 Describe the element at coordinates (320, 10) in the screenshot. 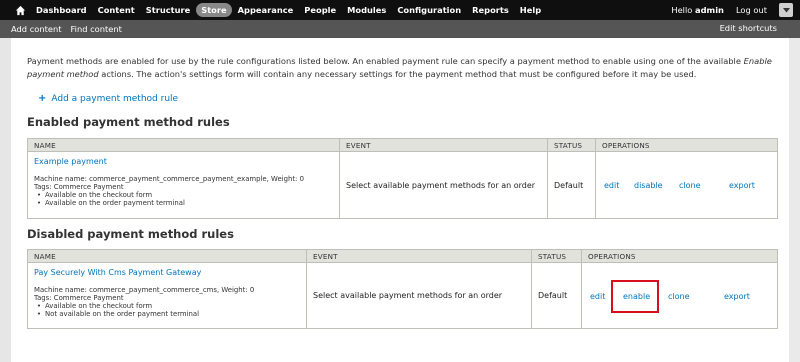

I see `toolbar-item-people: People` at that location.